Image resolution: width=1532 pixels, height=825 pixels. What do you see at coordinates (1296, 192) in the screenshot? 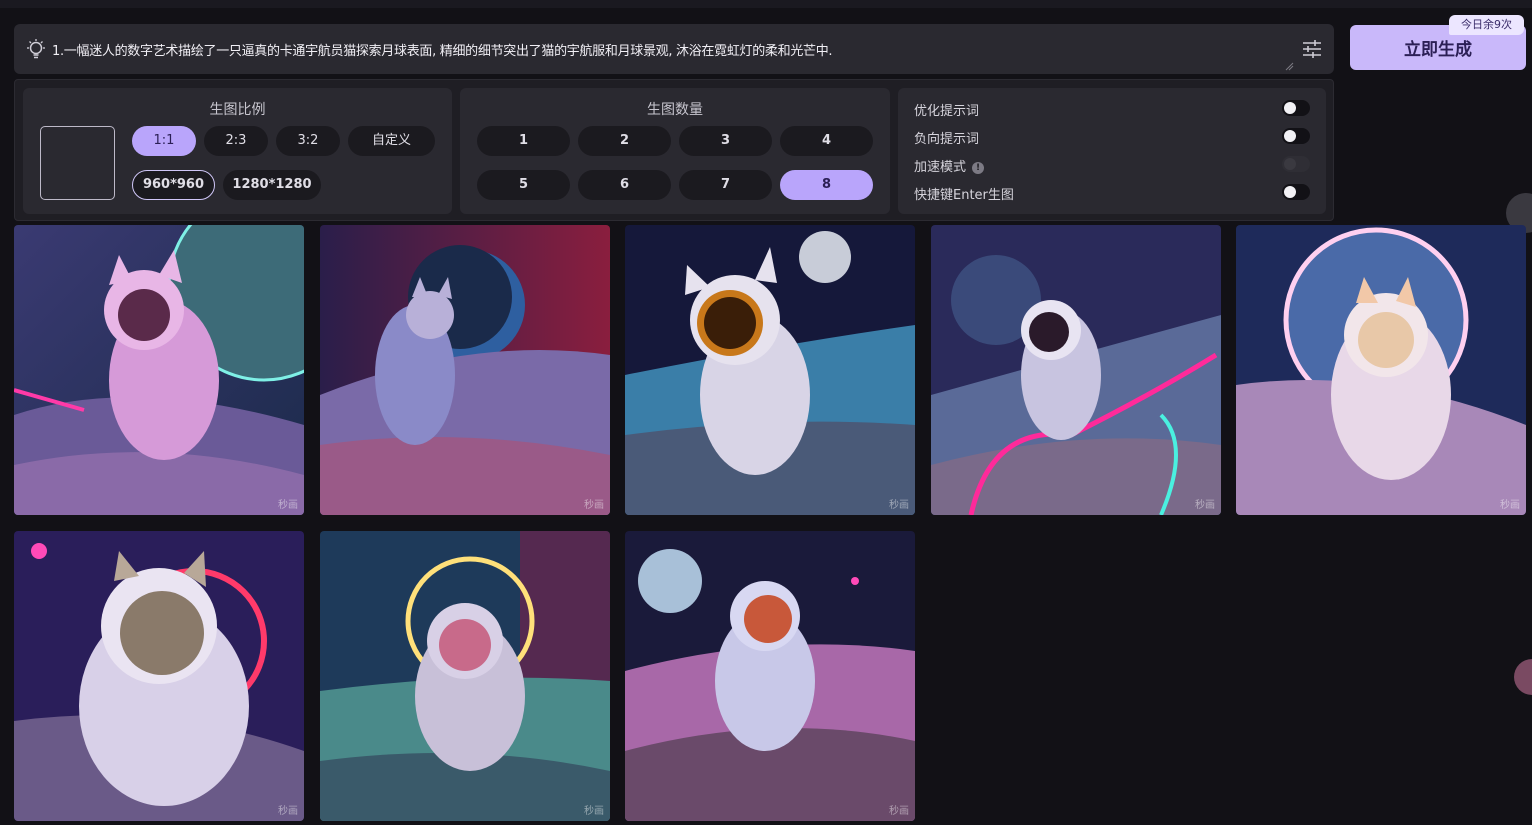
I see `enter-toggle` at bounding box center [1296, 192].